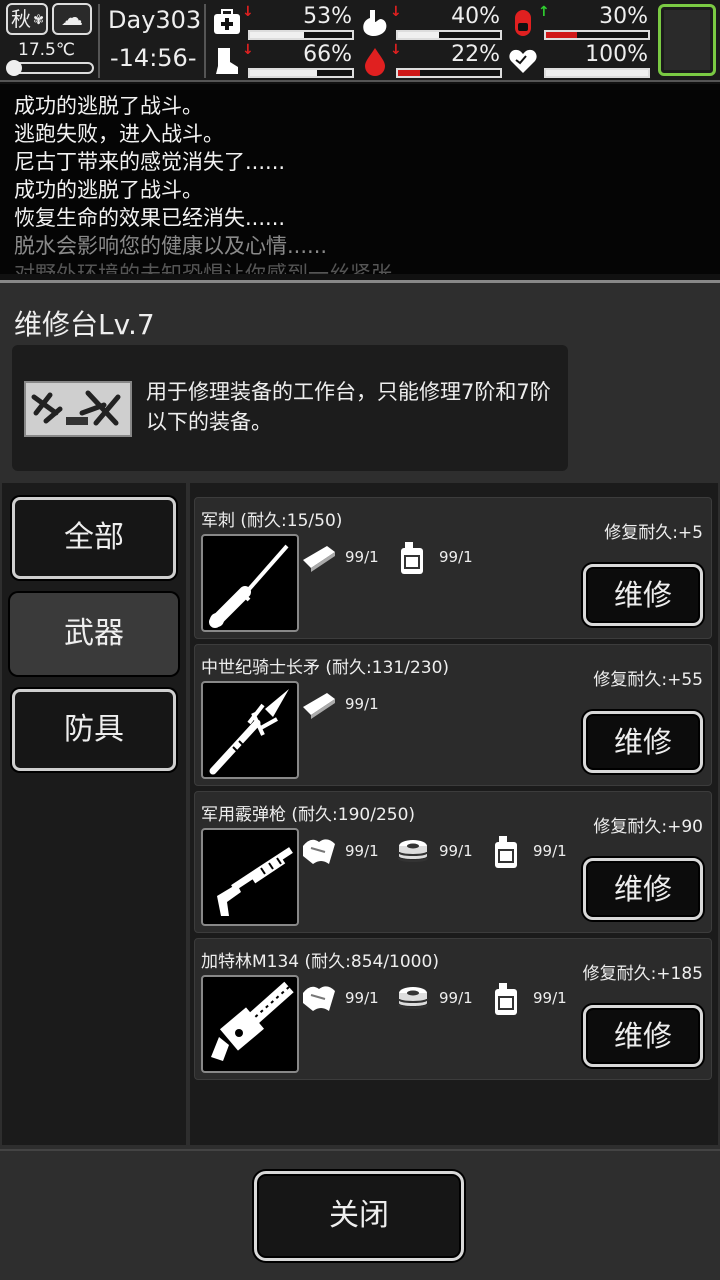 The image size is (720, 1280). I want to click on category-tabs: 全部 武器 防具, so click(94, 814).